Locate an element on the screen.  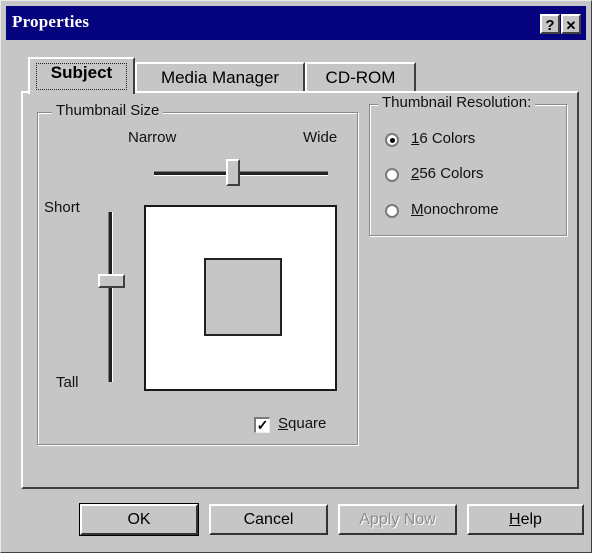
title-bar: Properties ? ✕ is located at coordinates (296, 23).